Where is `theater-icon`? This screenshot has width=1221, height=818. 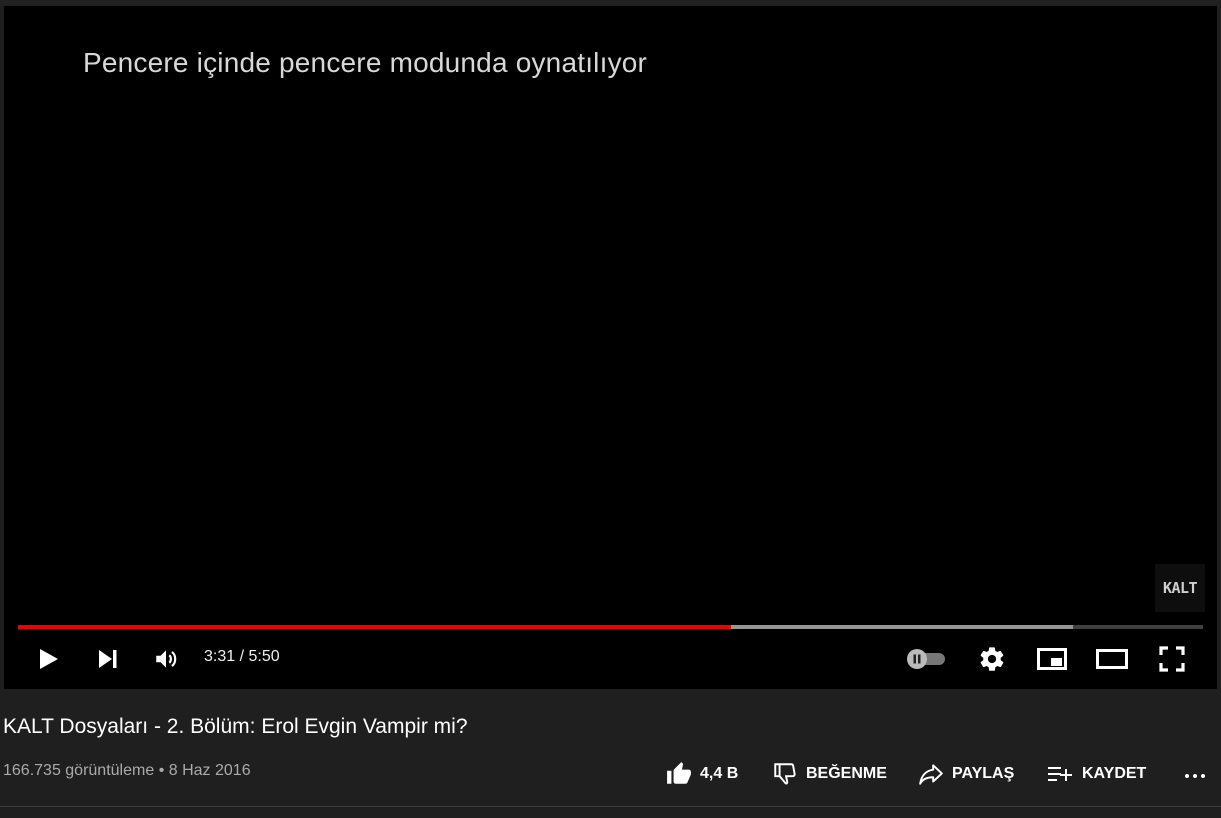 theater-icon is located at coordinates (1112, 659).